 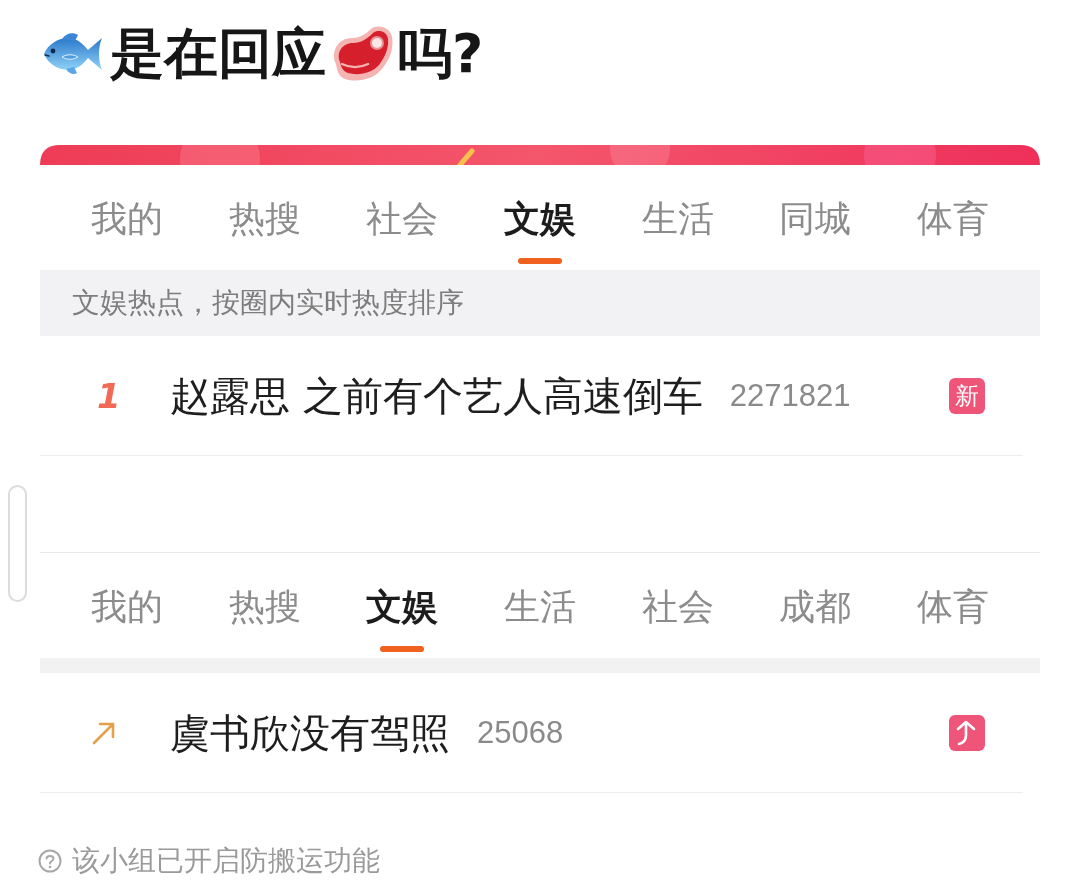 What do you see at coordinates (226, 861) in the screenshot?
I see `footer-note: 该小组已开启防搬运功能` at bounding box center [226, 861].